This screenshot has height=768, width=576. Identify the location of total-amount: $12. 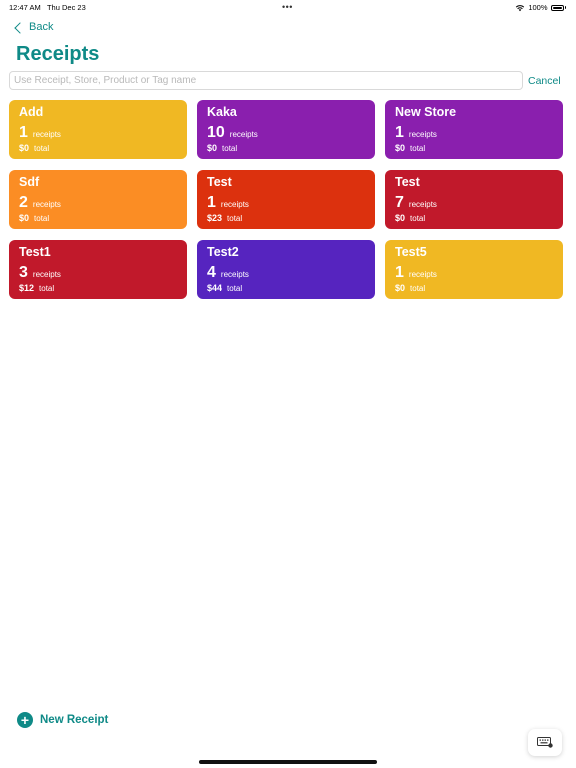
(27, 288).